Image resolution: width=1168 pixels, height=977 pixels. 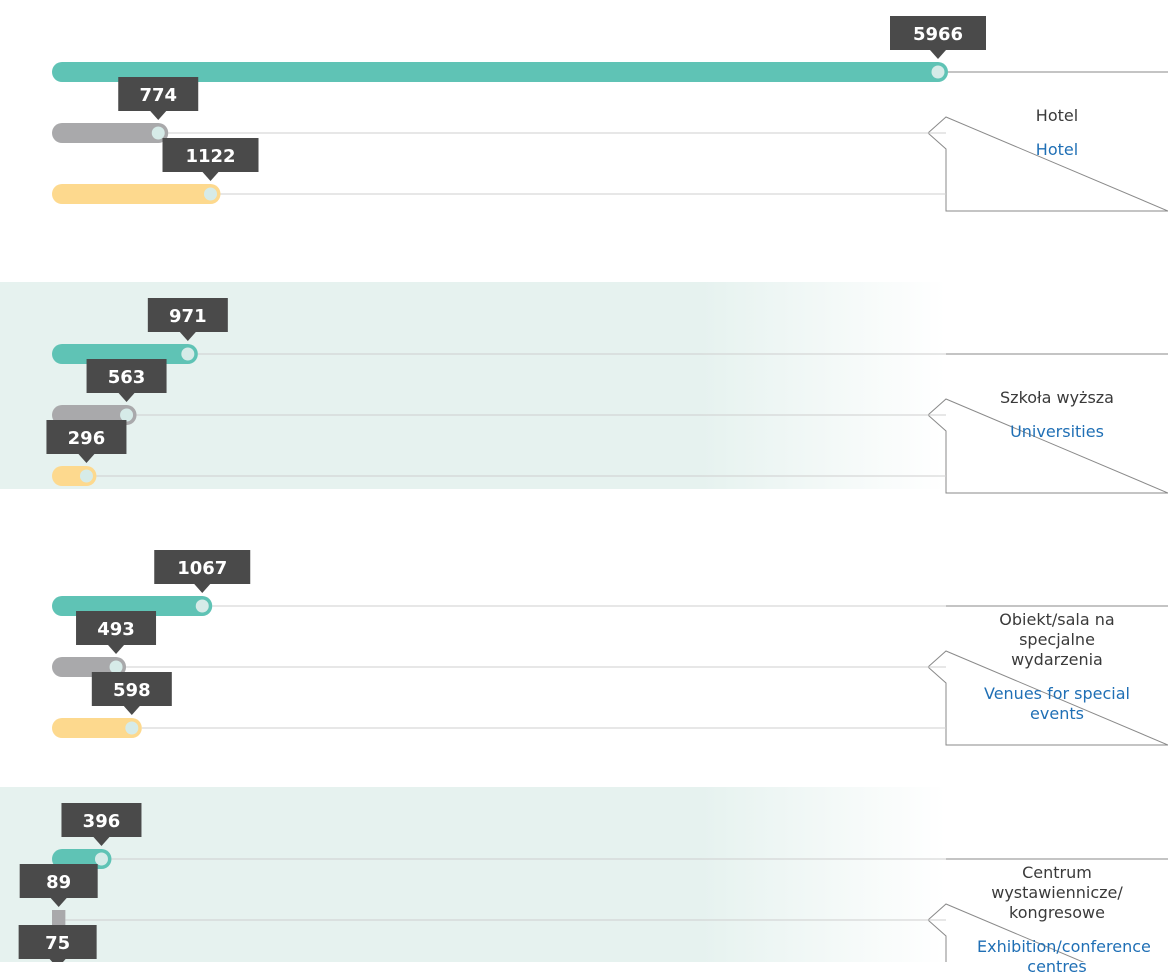 What do you see at coordinates (132, 690) in the screenshot?
I see `data-label: 598` at bounding box center [132, 690].